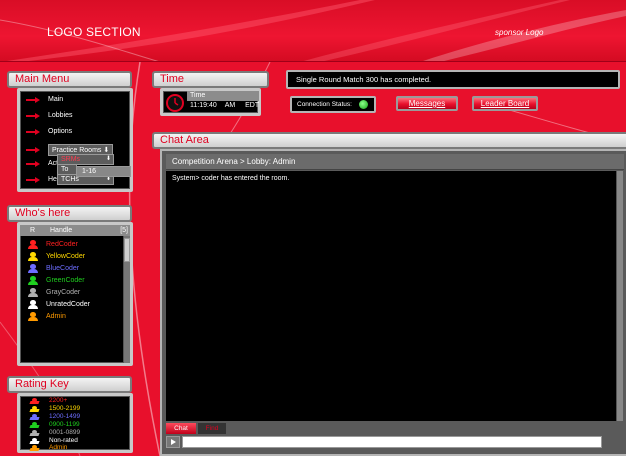 The image size is (626, 456). I want to click on rating-range-label: 0900-1199, so click(64, 424).